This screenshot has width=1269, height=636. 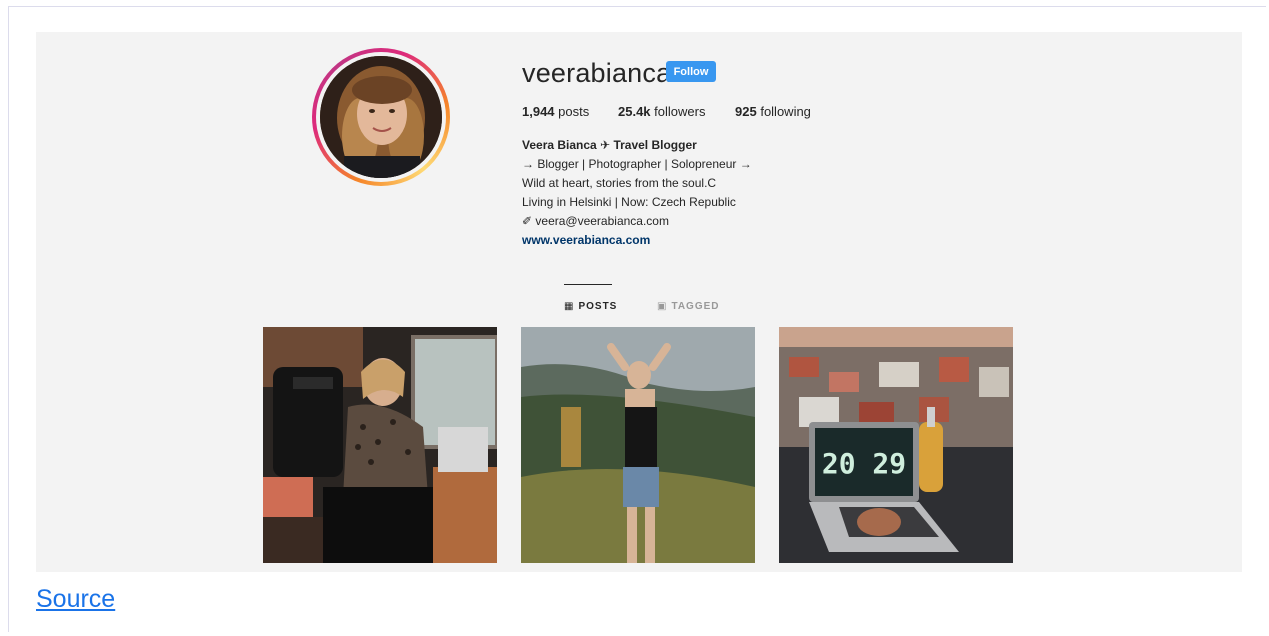 I want to click on bio-line: → Blogger | Photographer | Solopreneur →, so click(x=637, y=164).